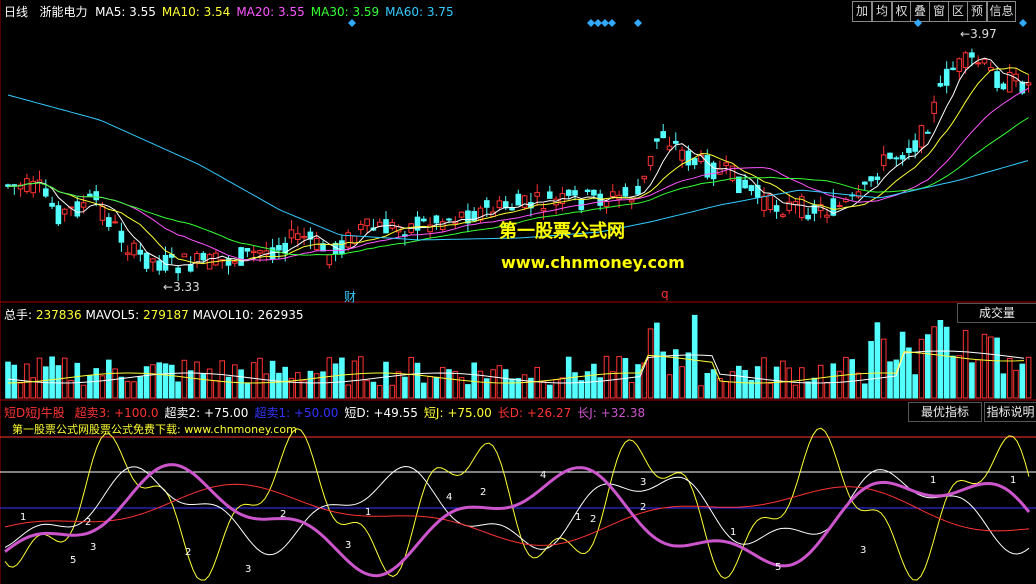  Describe the element at coordinates (517, 514) in the screenshot. I see `long-d-line` at that location.